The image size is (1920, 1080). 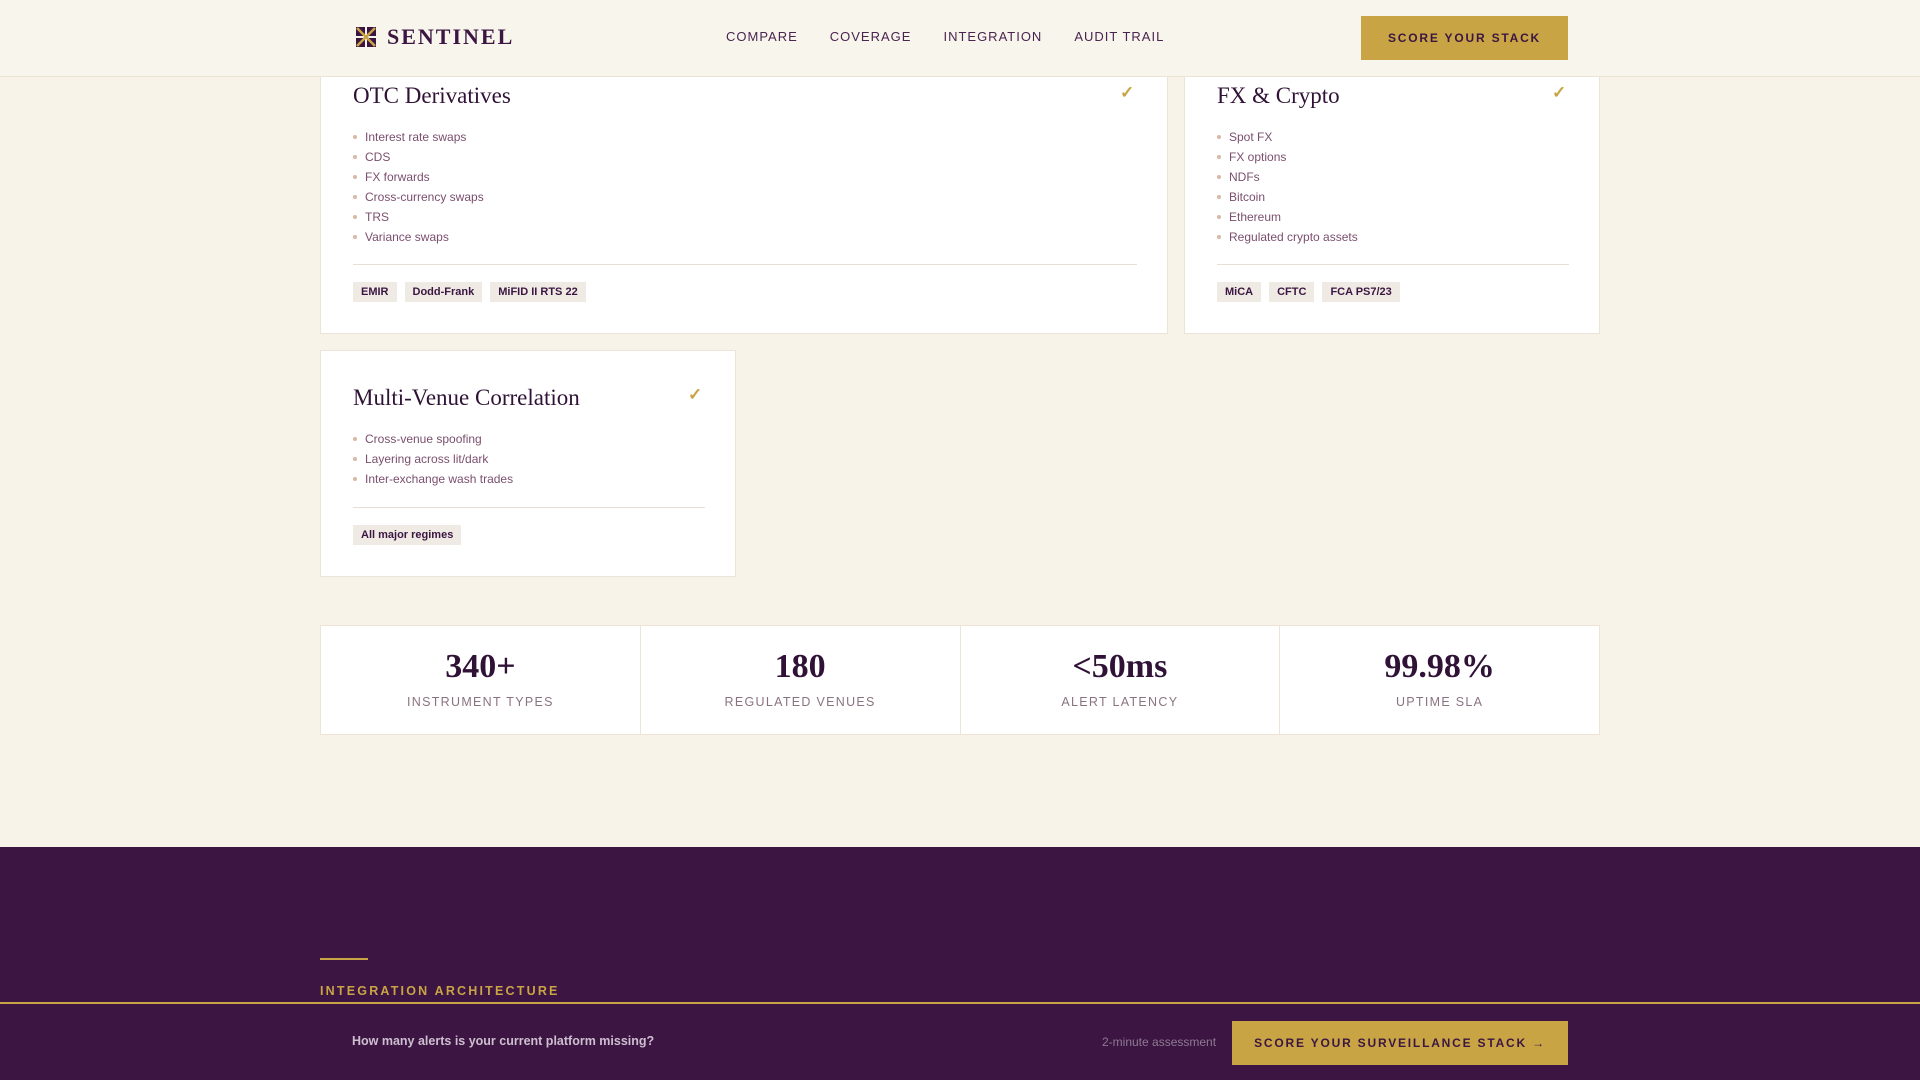 I want to click on list-item: Variance swaps, so click(x=418, y=237).